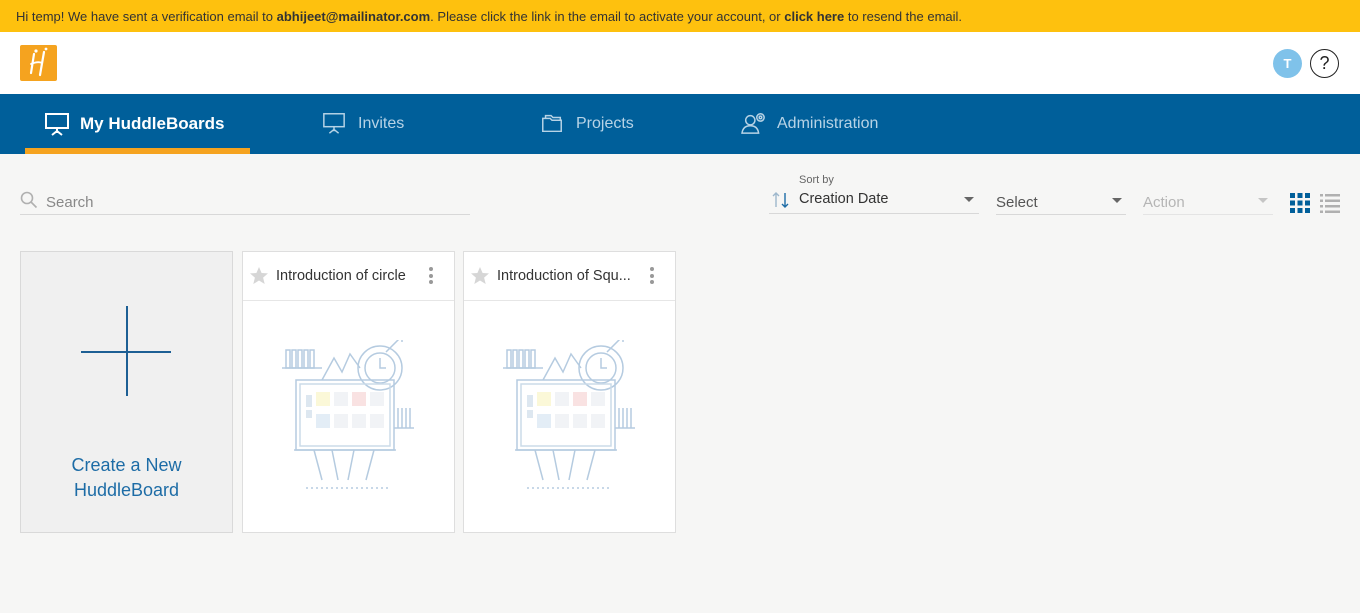  I want to click on search-input: Search, so click(245, 202).